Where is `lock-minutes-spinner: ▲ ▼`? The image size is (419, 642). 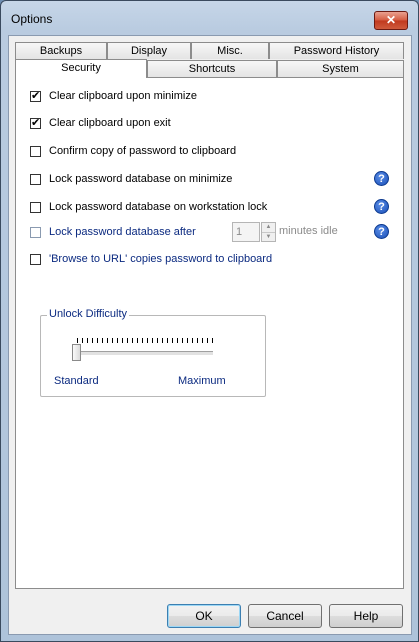 lock-minutes-spinner: ▲ ▼ is located at coordinates (268, 232).